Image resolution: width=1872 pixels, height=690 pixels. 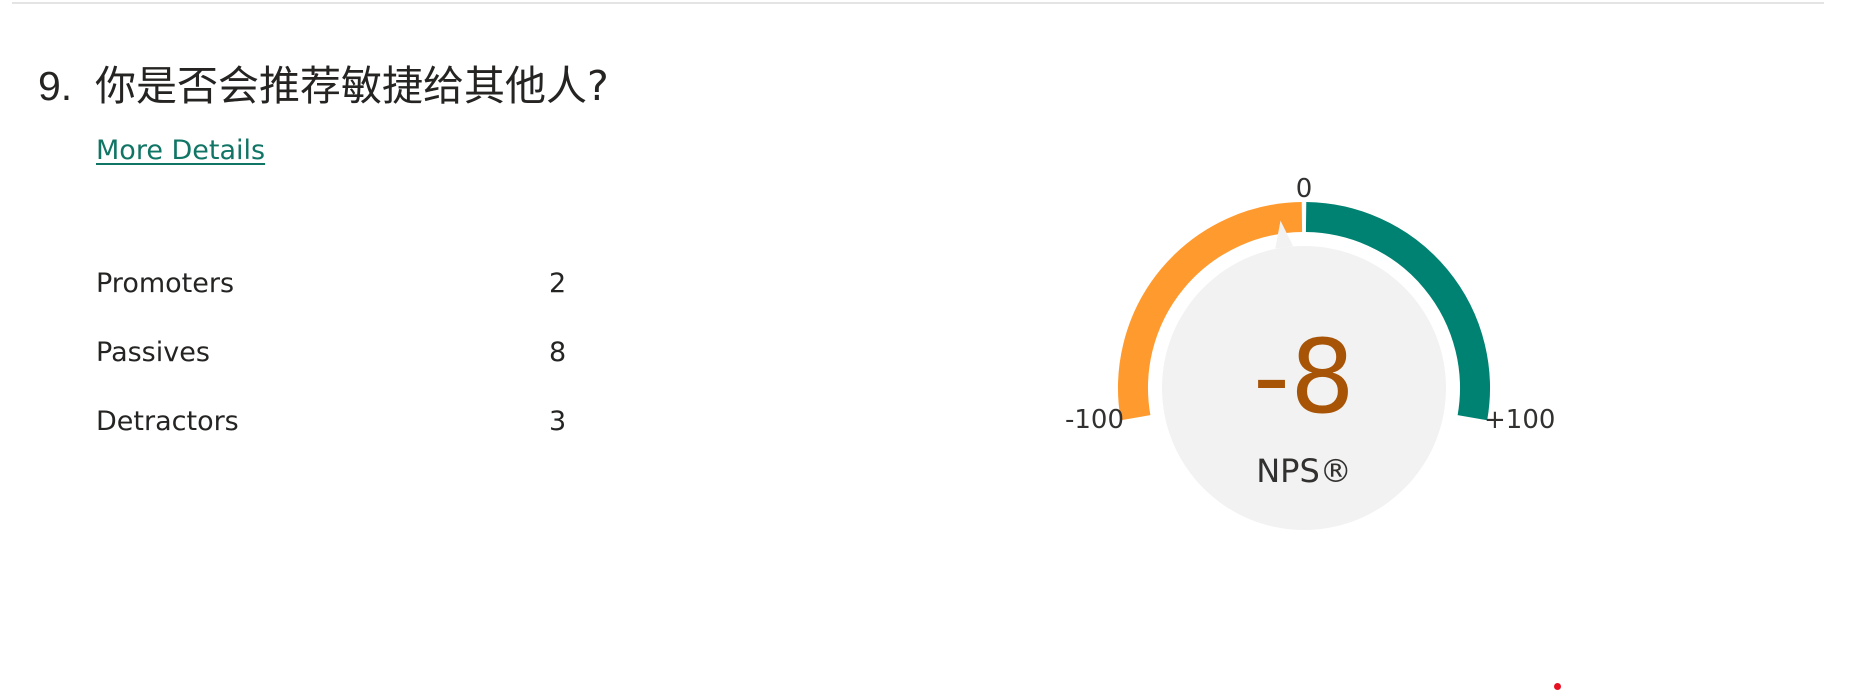 I want to click on question-text: 你是否会推荐敏捷给其他人?, so click(x=352, y=86).